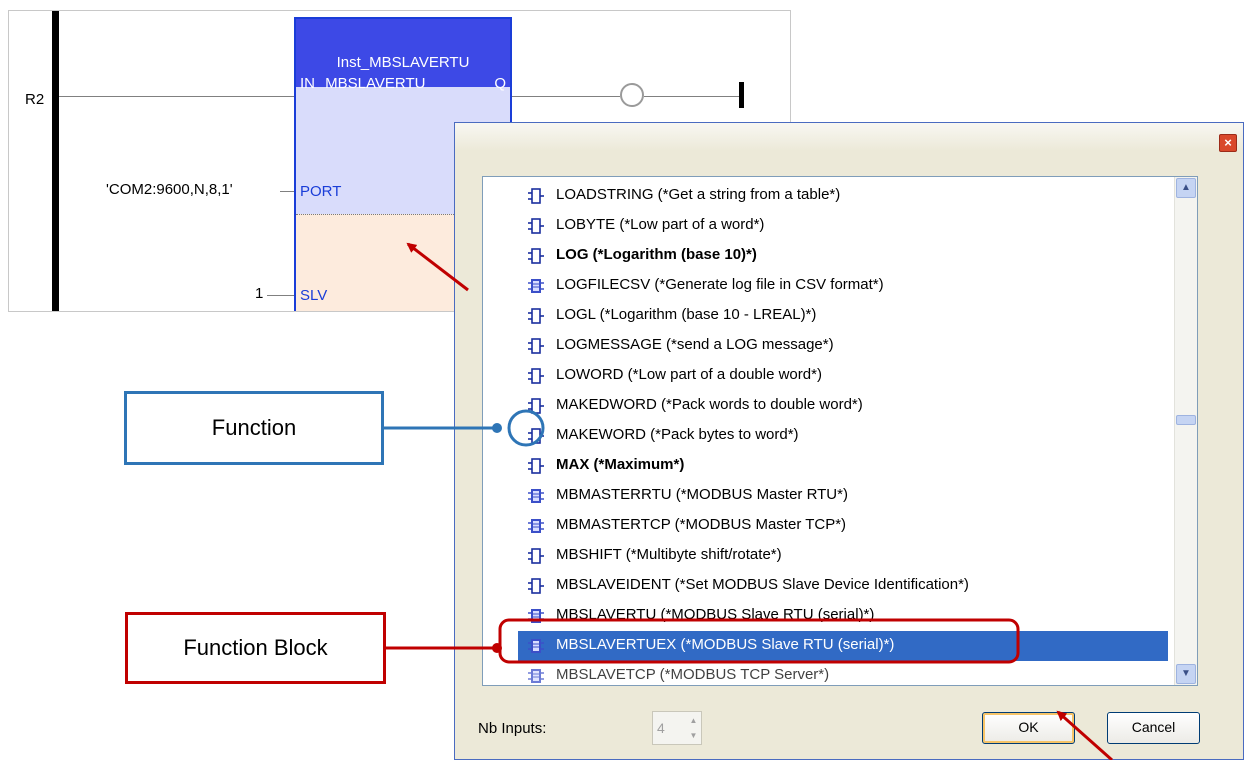 Image resolution: width=1244 pixels, height=760 pixels. Describe the element at coordinates (169, 189) in the screenshot. I see `port-parameter: 'COM2:9600,N,8,1'` at that location.